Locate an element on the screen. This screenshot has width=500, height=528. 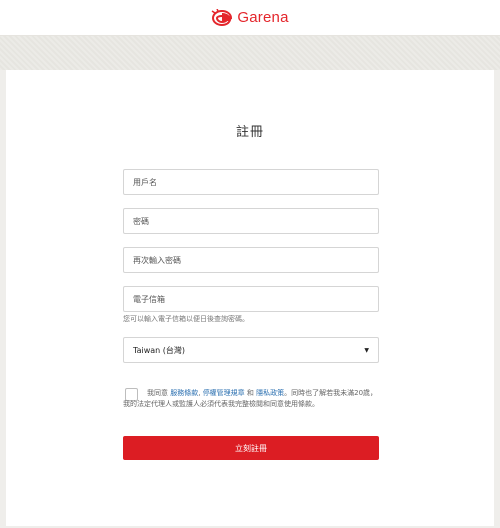
register-button: 立刻註冊 is located at coordinates (251, 448).